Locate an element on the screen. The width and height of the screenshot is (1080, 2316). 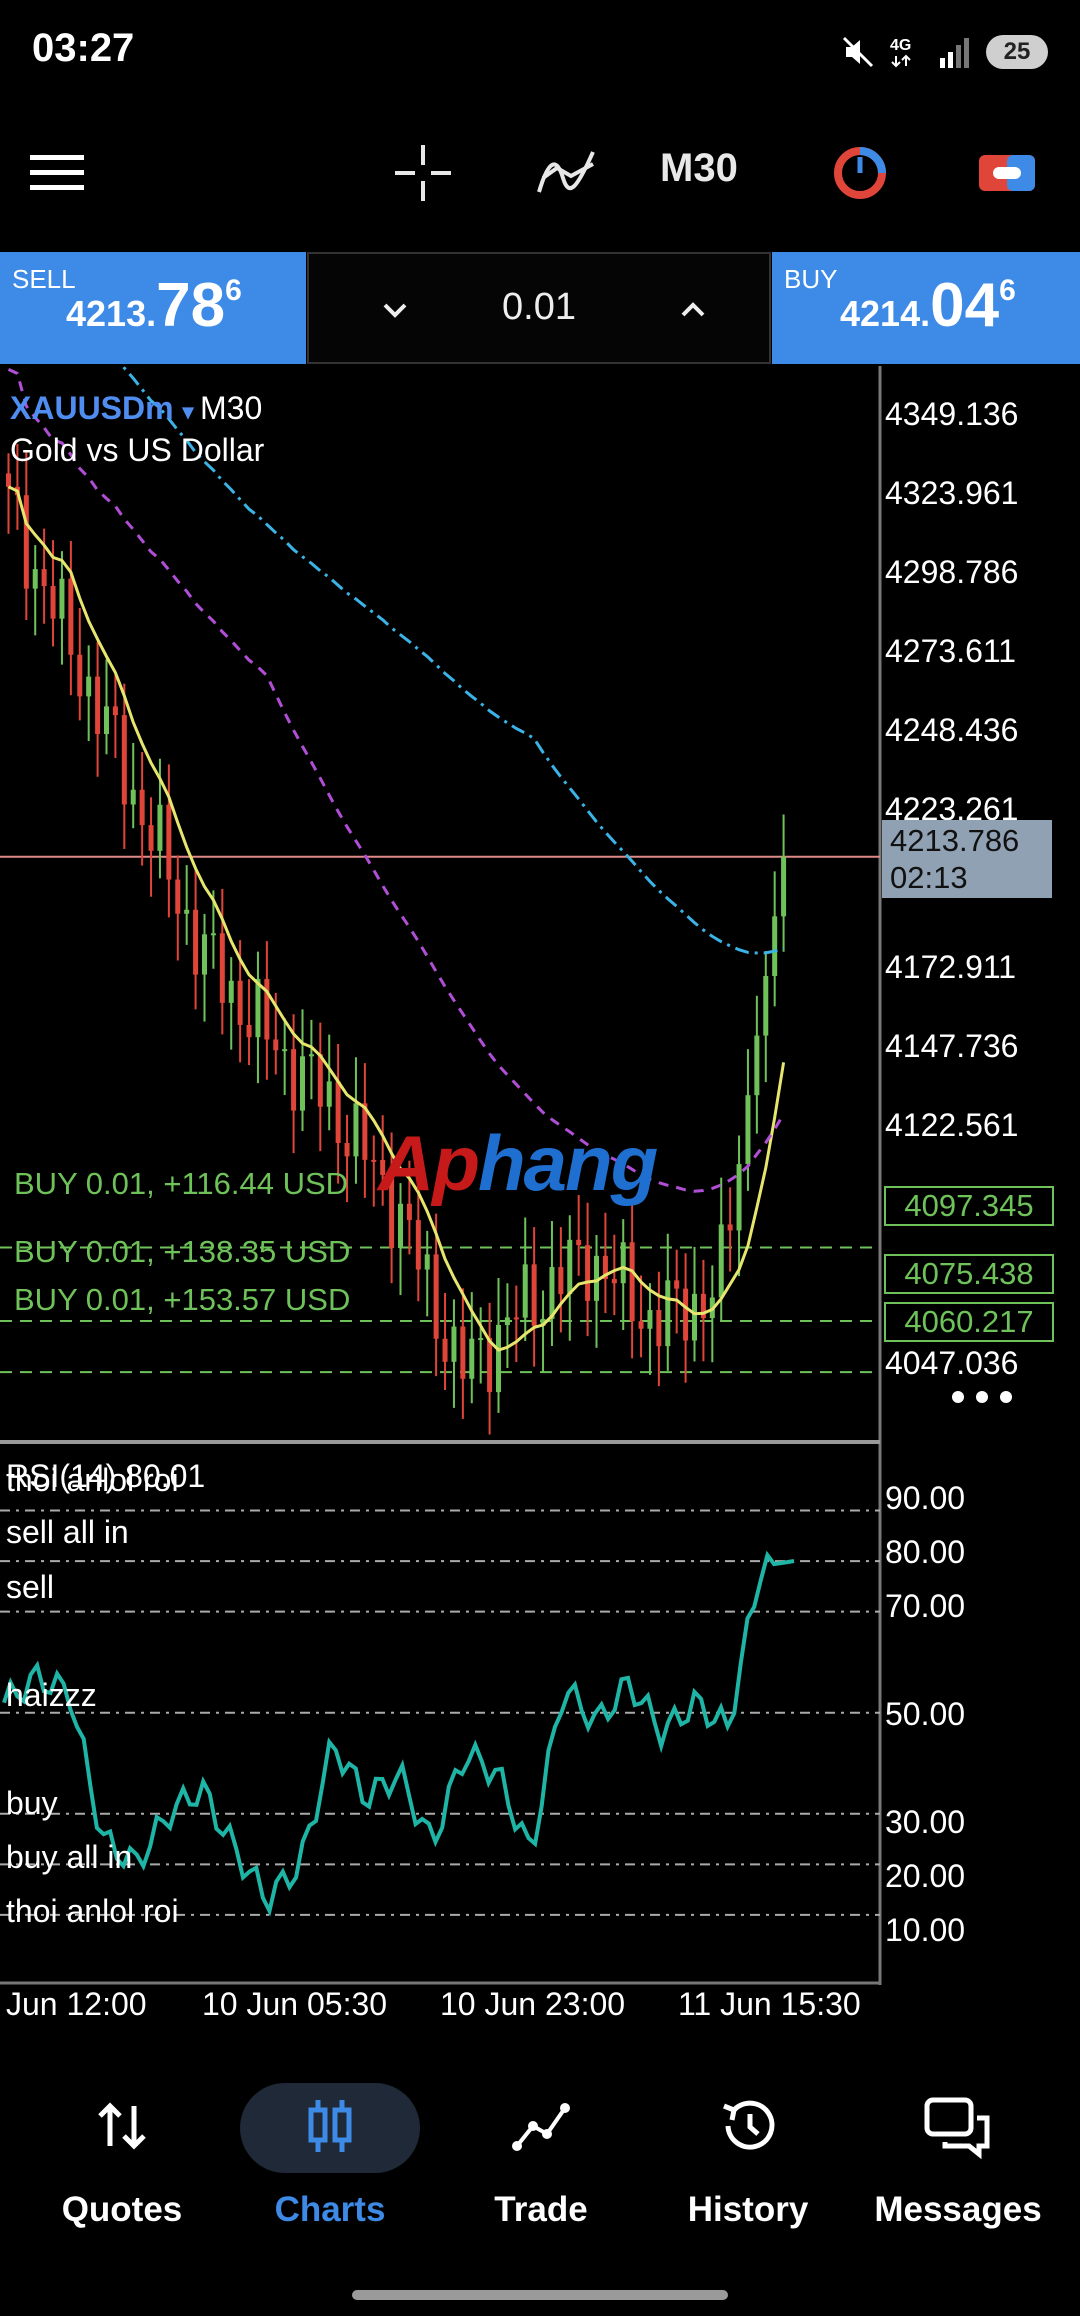
network-4g-icon: 4G is located at coordinates (900, 52).